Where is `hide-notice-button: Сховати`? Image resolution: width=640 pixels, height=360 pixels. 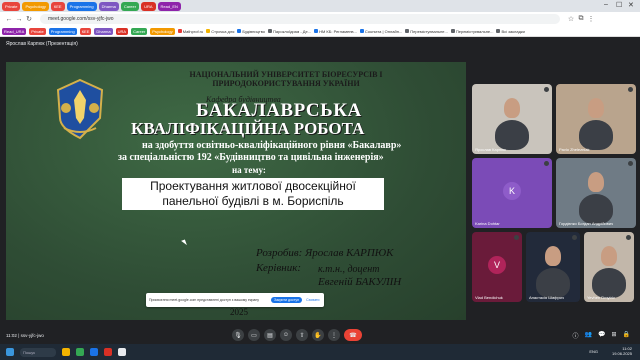
hide-notice-button: Сховати is located at coordinates (312, 300).